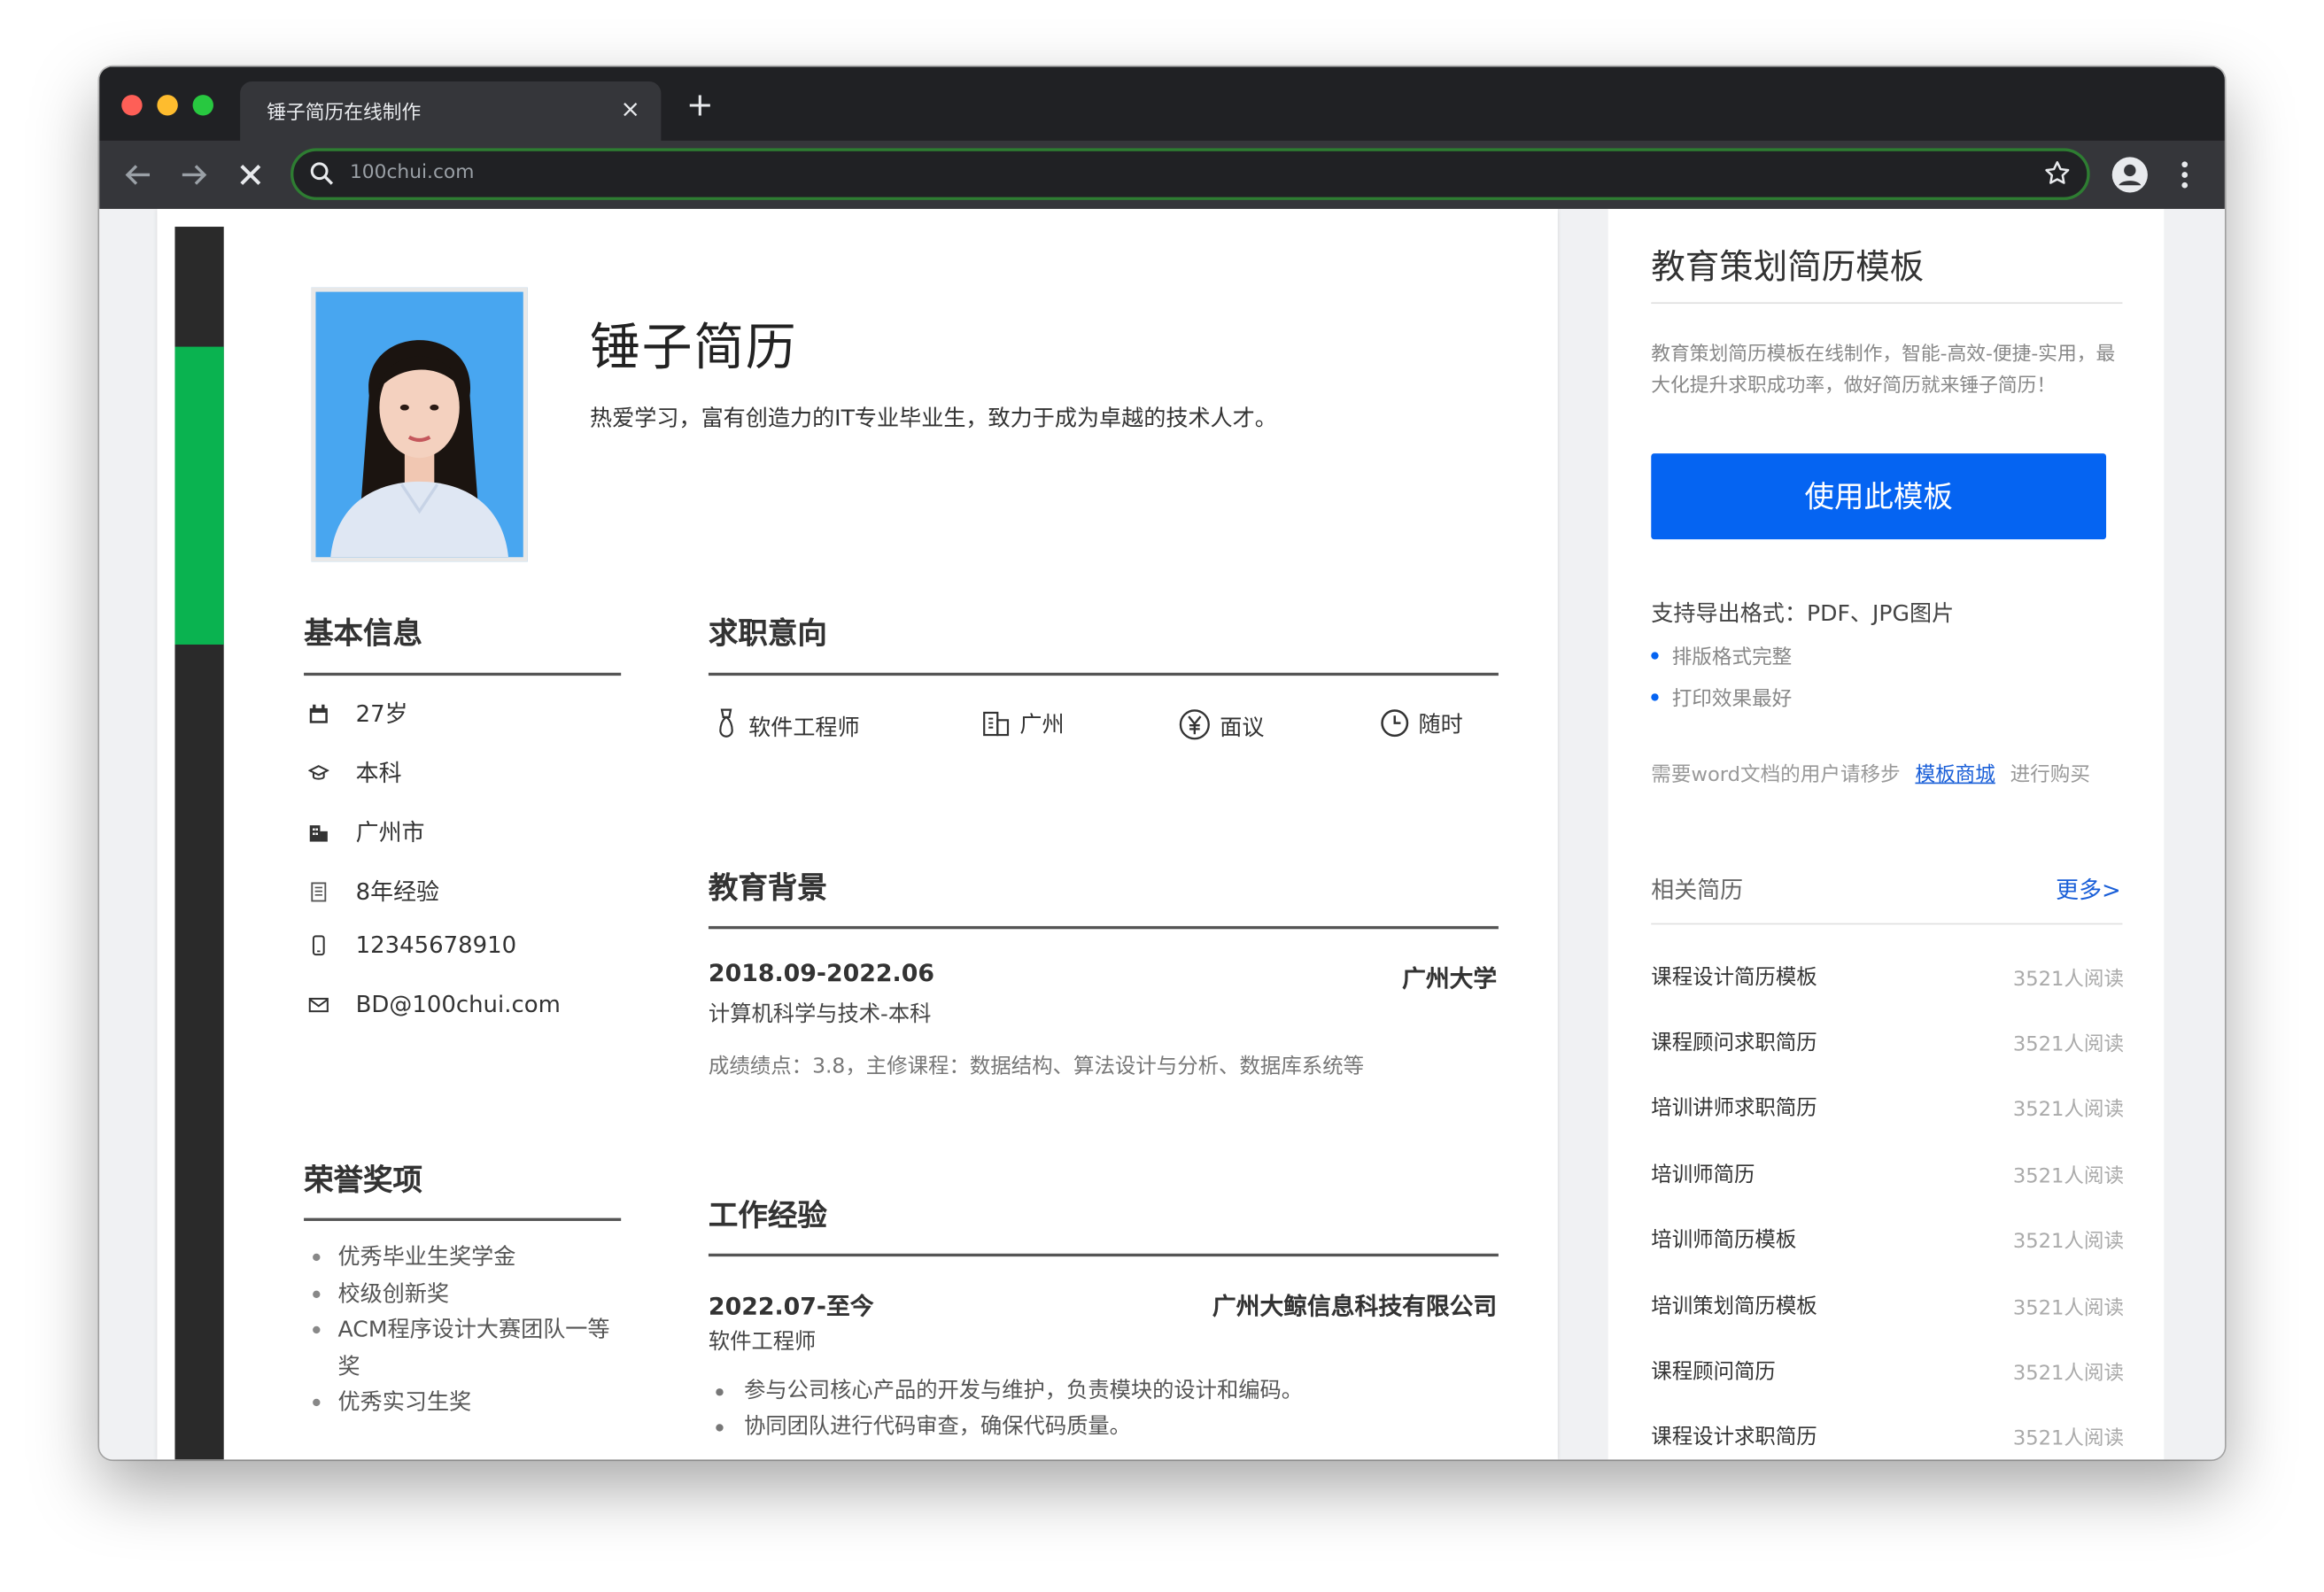 The height and width of the screenshot is (1592, 2324). I want to click on resume-accent-bar, so click(199, 495).